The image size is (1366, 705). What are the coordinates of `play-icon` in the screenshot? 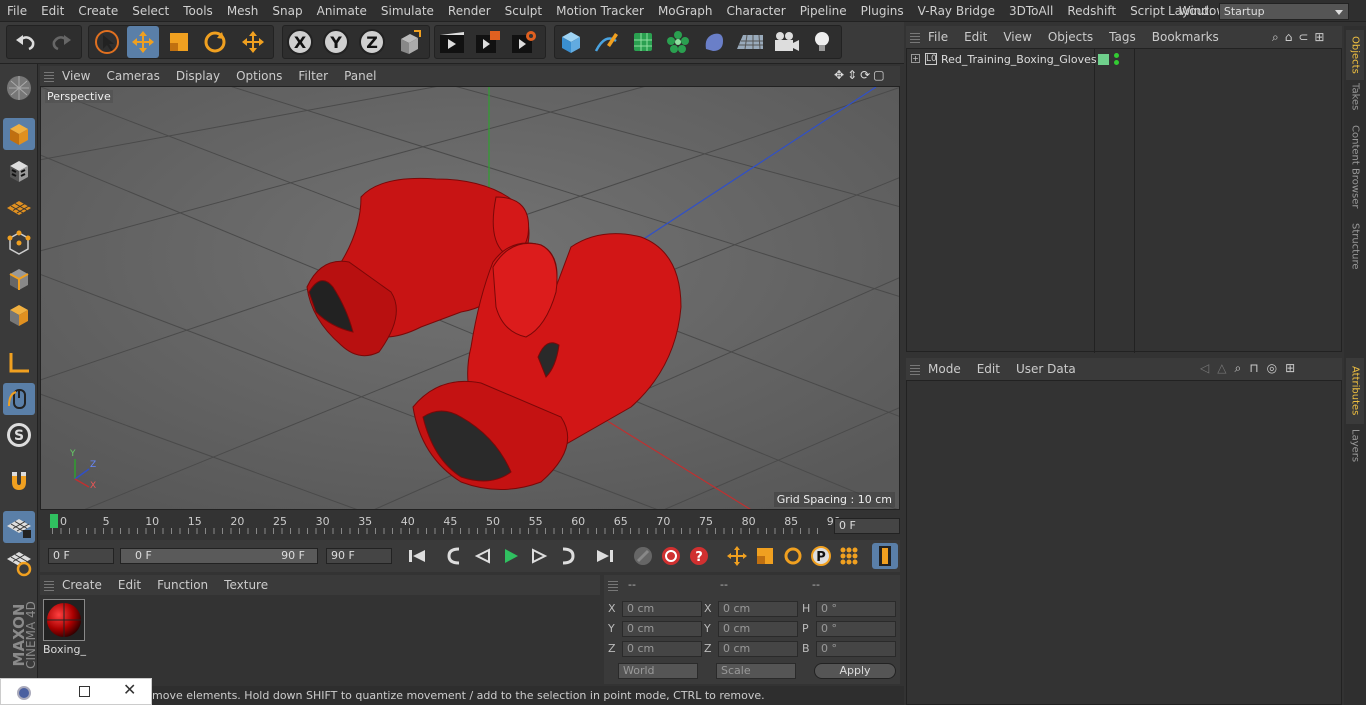 It's located at (511, 556).